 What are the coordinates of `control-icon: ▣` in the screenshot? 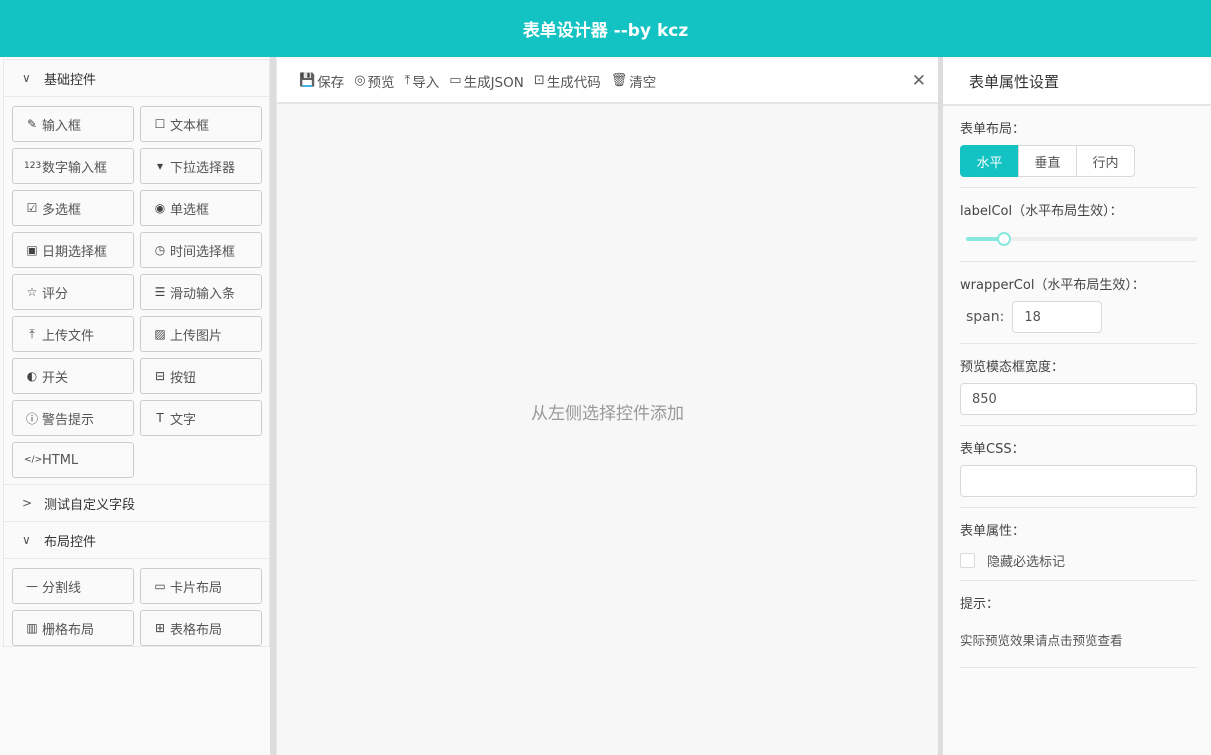 It's located at (32, 250).